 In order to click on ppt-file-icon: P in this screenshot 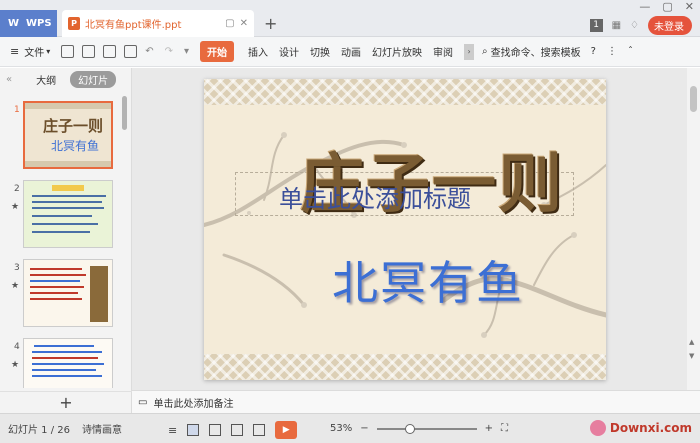, I will do `click(74, 23)`.